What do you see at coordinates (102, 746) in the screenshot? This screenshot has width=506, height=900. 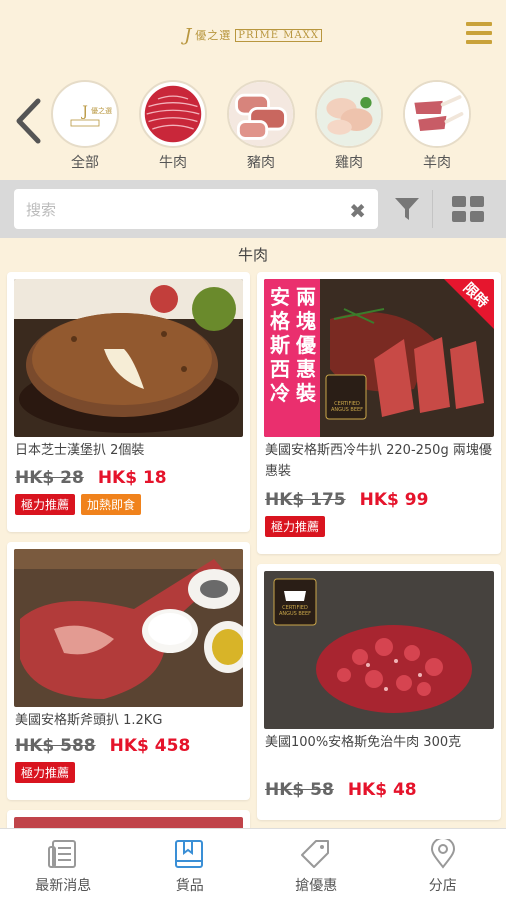 I see `product-prices: HK$ 588 HK$ 458` at bounding box center [102, 746].